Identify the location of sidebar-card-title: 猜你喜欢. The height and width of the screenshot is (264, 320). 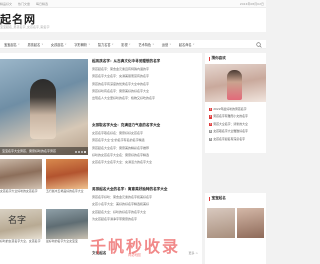
(218, 58).